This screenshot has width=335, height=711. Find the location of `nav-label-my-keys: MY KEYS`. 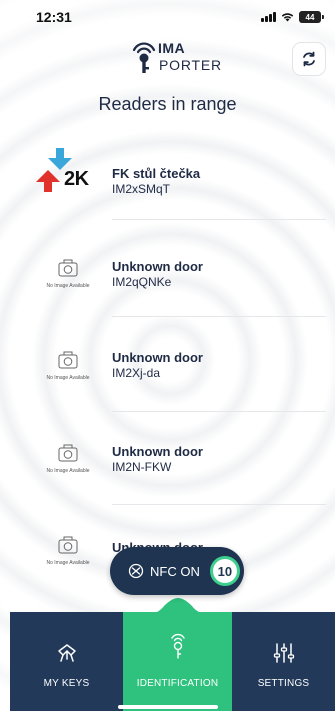

nav-label-my-keys: MY KEYS is located at coordinates (66, 683).